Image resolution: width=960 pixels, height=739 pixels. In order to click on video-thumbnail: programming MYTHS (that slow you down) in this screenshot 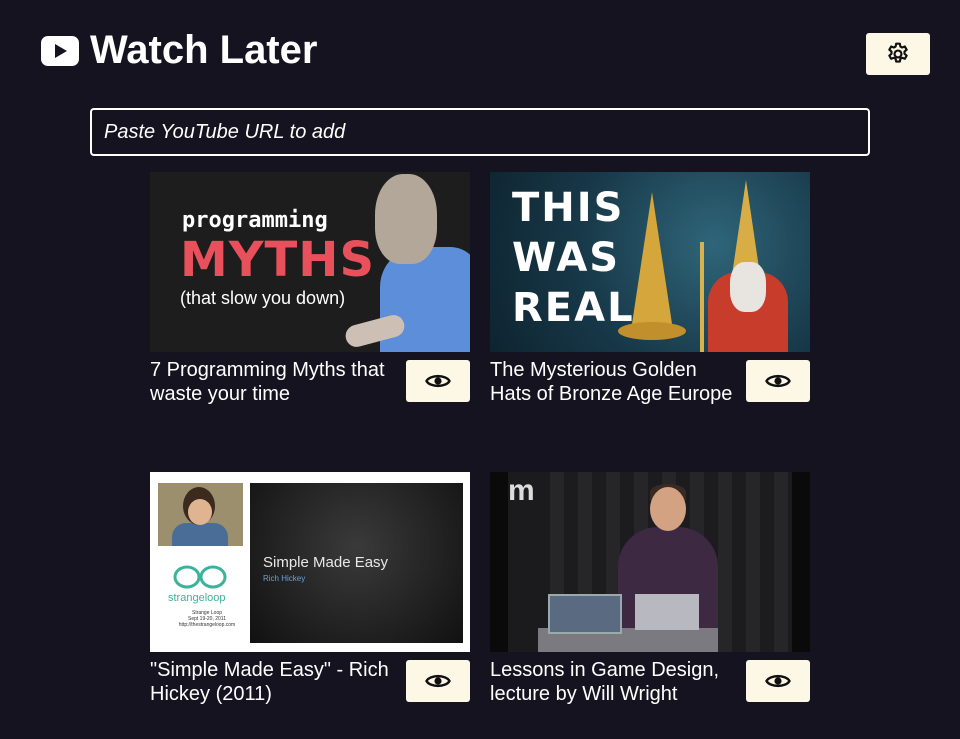, I will do `click(310, 262)`.